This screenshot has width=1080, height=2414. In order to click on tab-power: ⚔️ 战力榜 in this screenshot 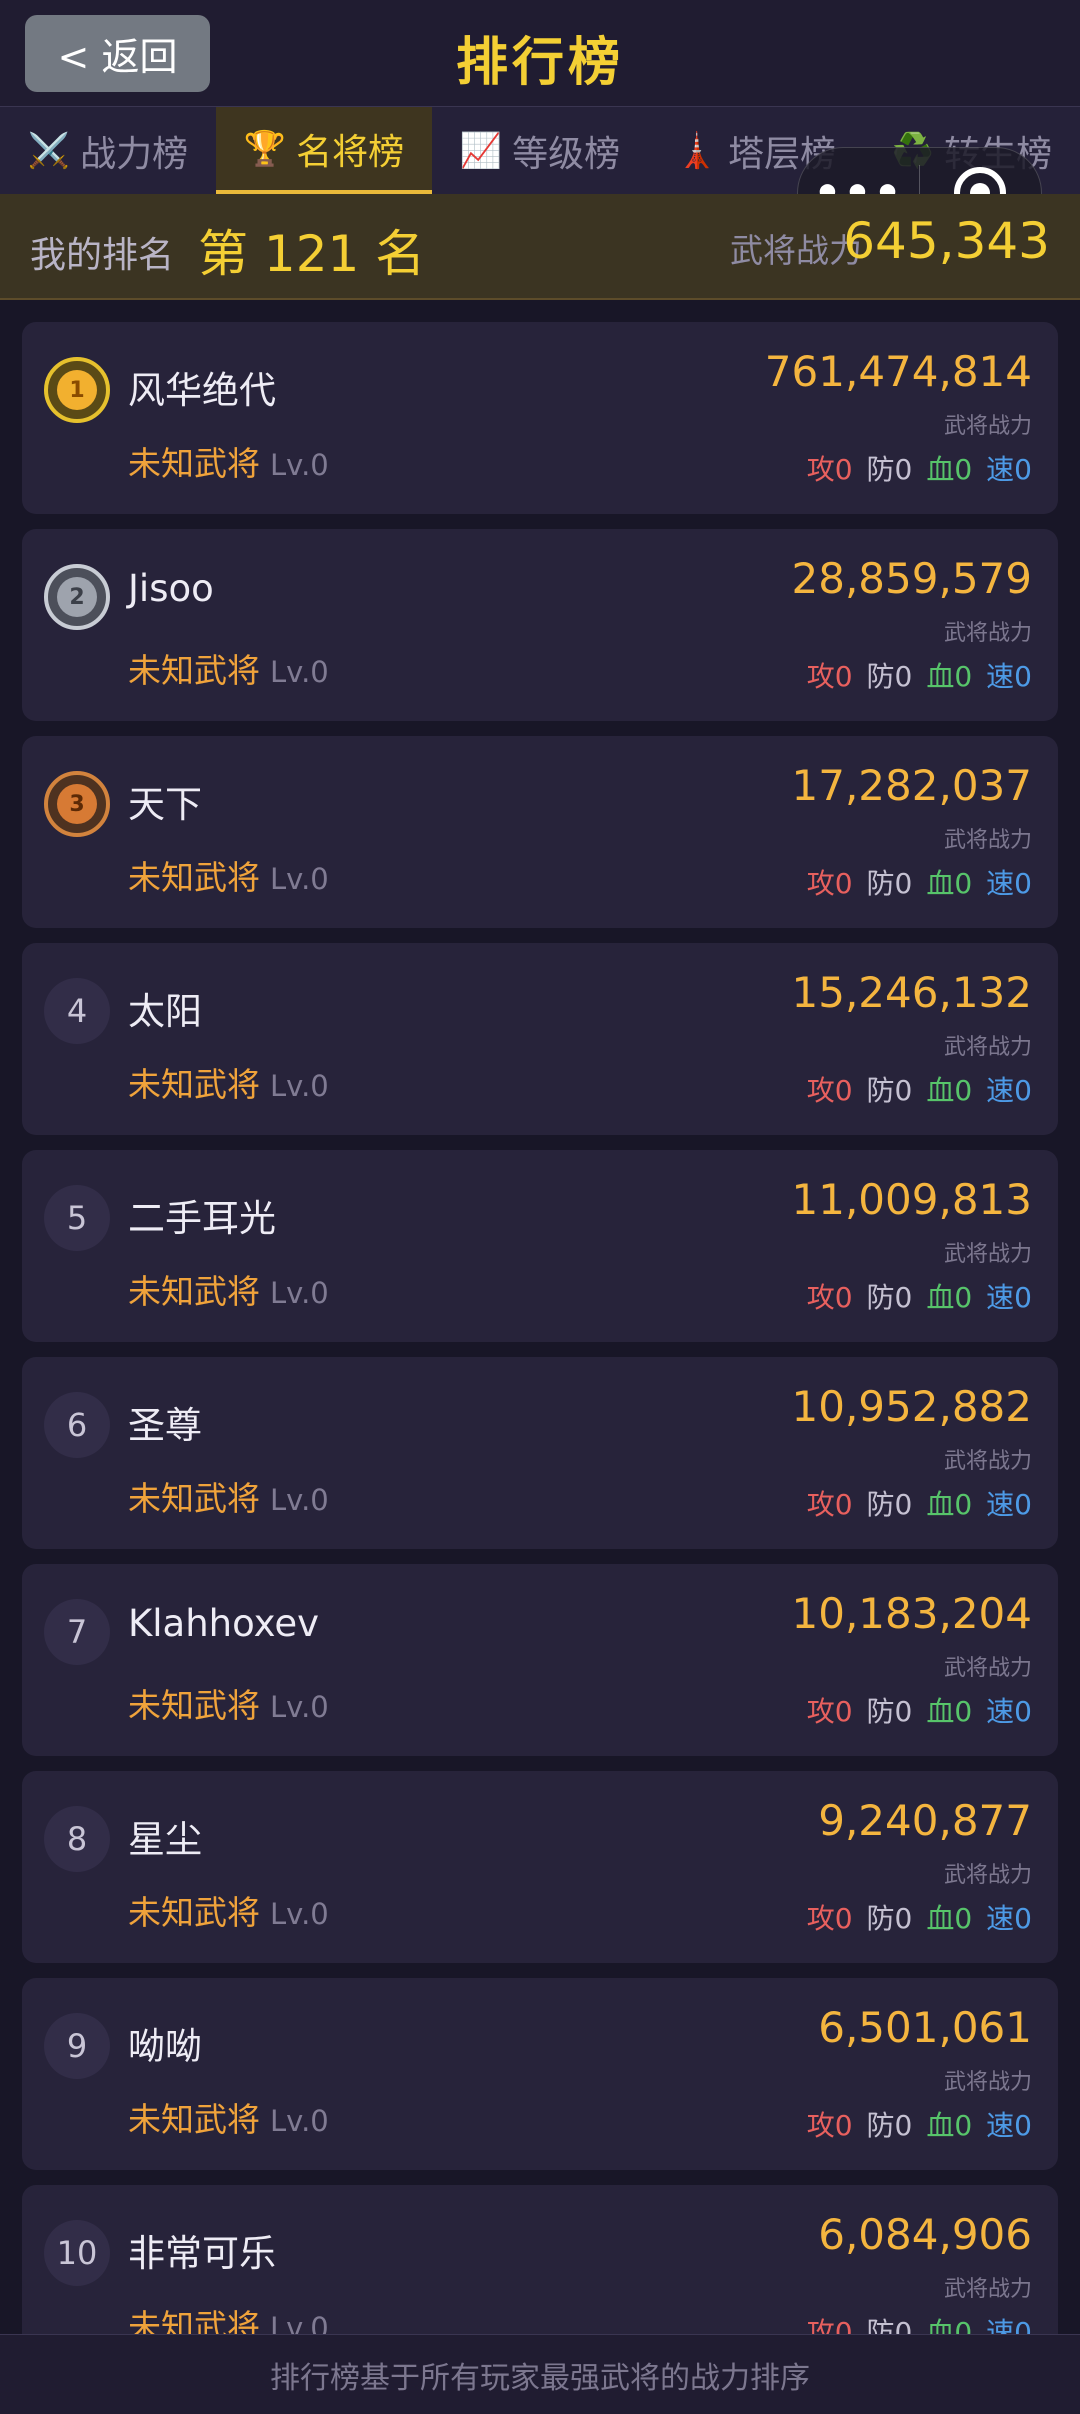, I will do `click(108, 150)`.